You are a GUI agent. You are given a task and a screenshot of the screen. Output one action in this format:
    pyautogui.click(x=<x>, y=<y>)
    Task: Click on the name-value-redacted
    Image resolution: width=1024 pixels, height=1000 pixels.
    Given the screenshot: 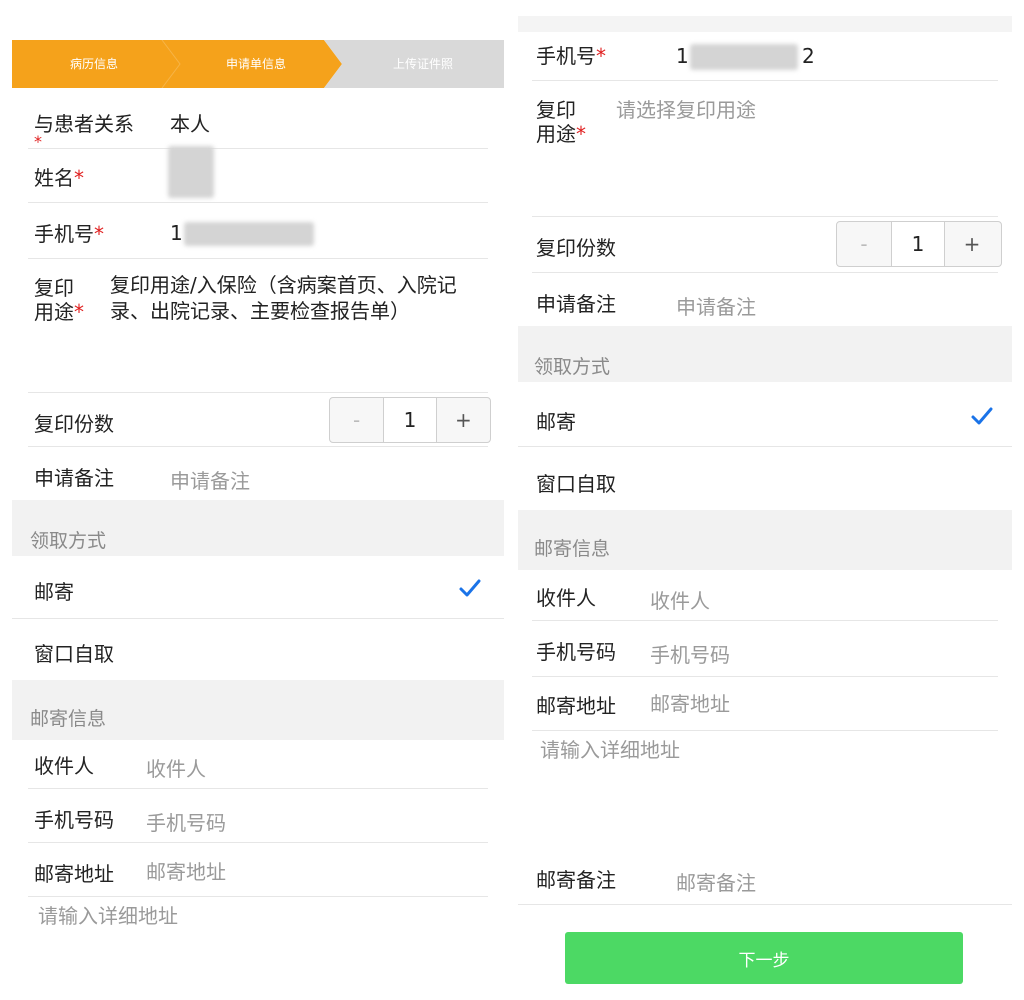 What is the action you would take?
    pyautogui.click(x=191, y=172)
    